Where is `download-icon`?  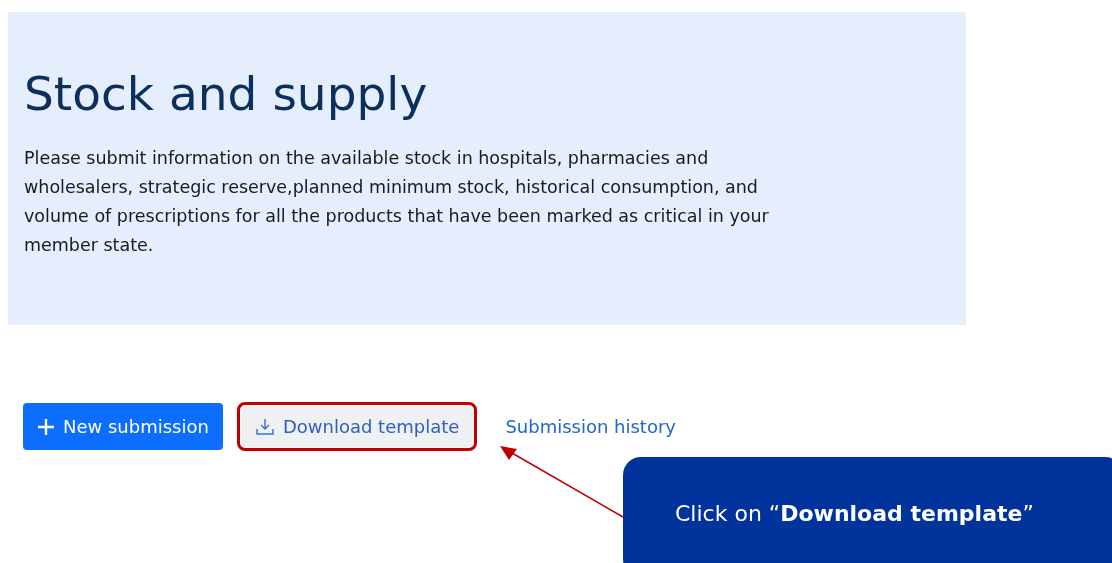 download-icon is located at coordinates (264, 426).